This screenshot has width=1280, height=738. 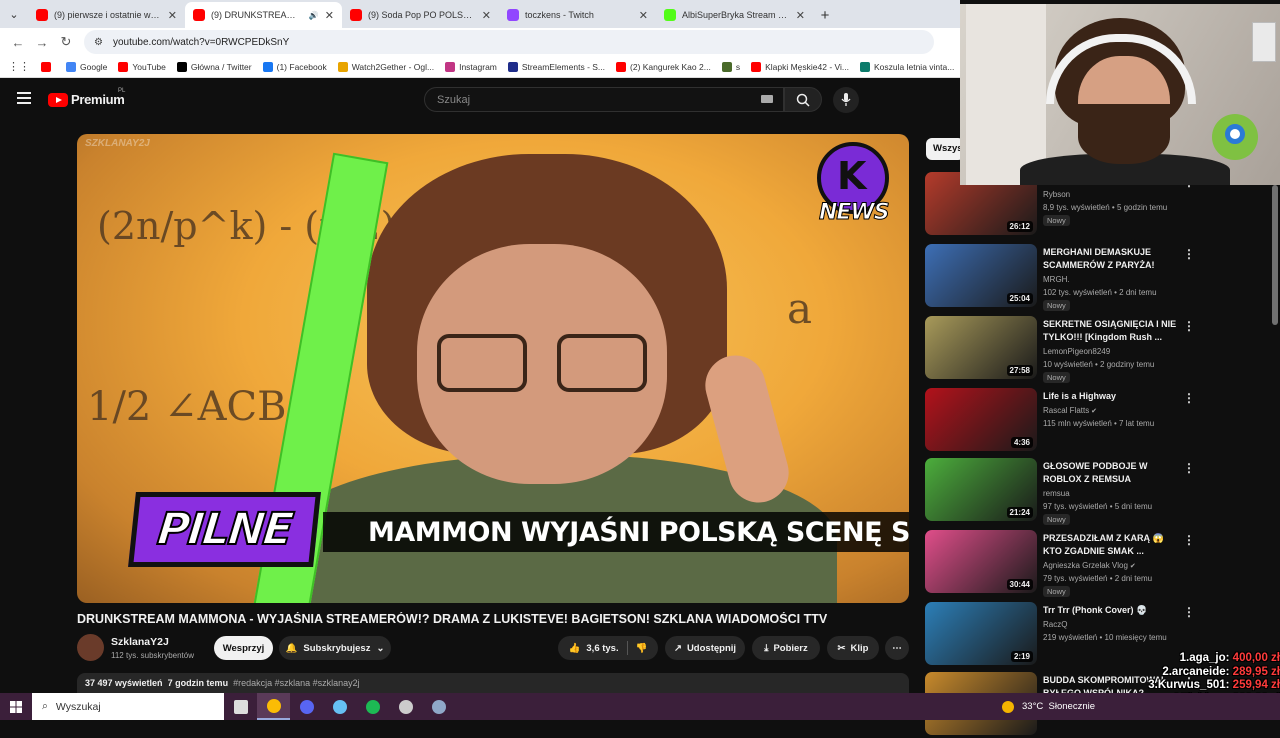 I want to click on share-button: ↗ Udostępnij, so click(x=705, y=648).